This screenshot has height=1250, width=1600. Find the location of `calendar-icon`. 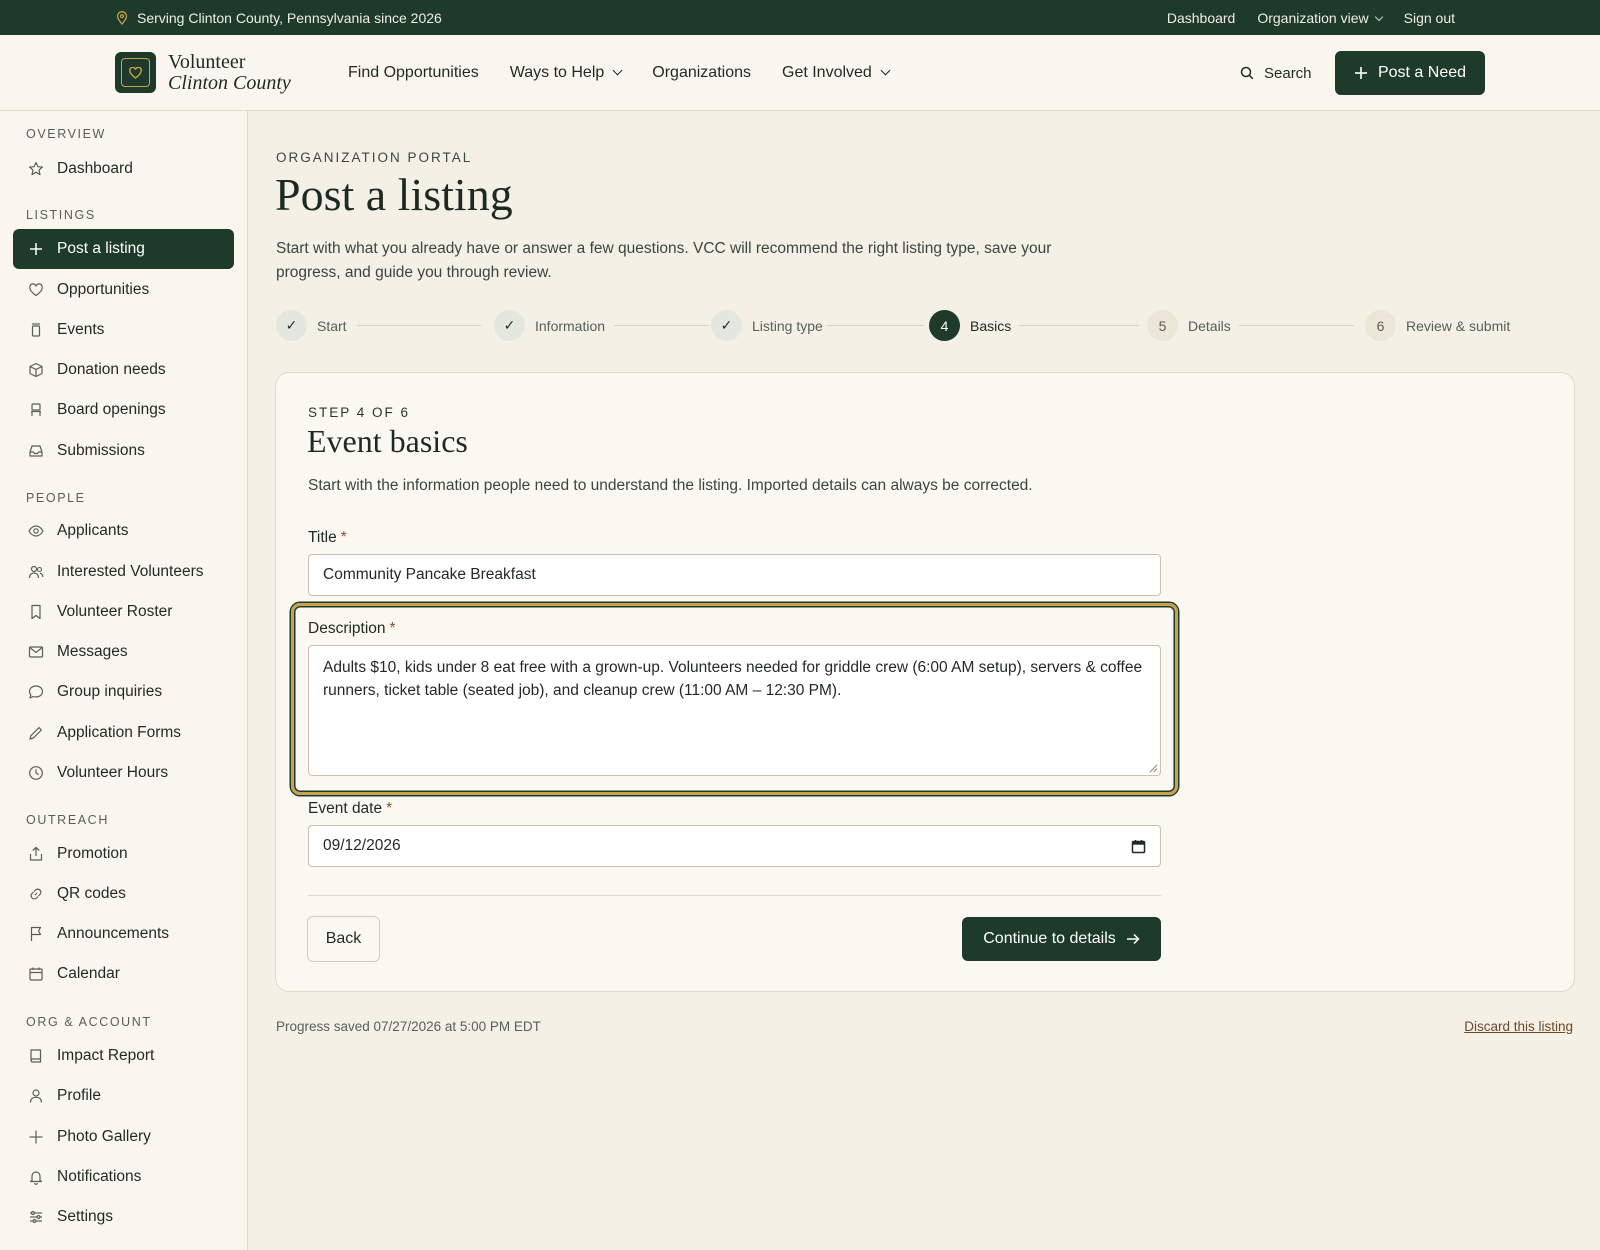

calendar-icon is located at coordinates (1138, 846).